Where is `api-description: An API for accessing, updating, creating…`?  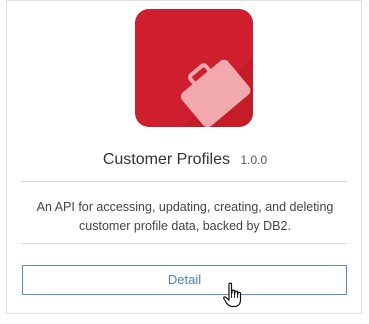
api-description: An API for accessing, updating, creating… is located at coordinates (185, 216).